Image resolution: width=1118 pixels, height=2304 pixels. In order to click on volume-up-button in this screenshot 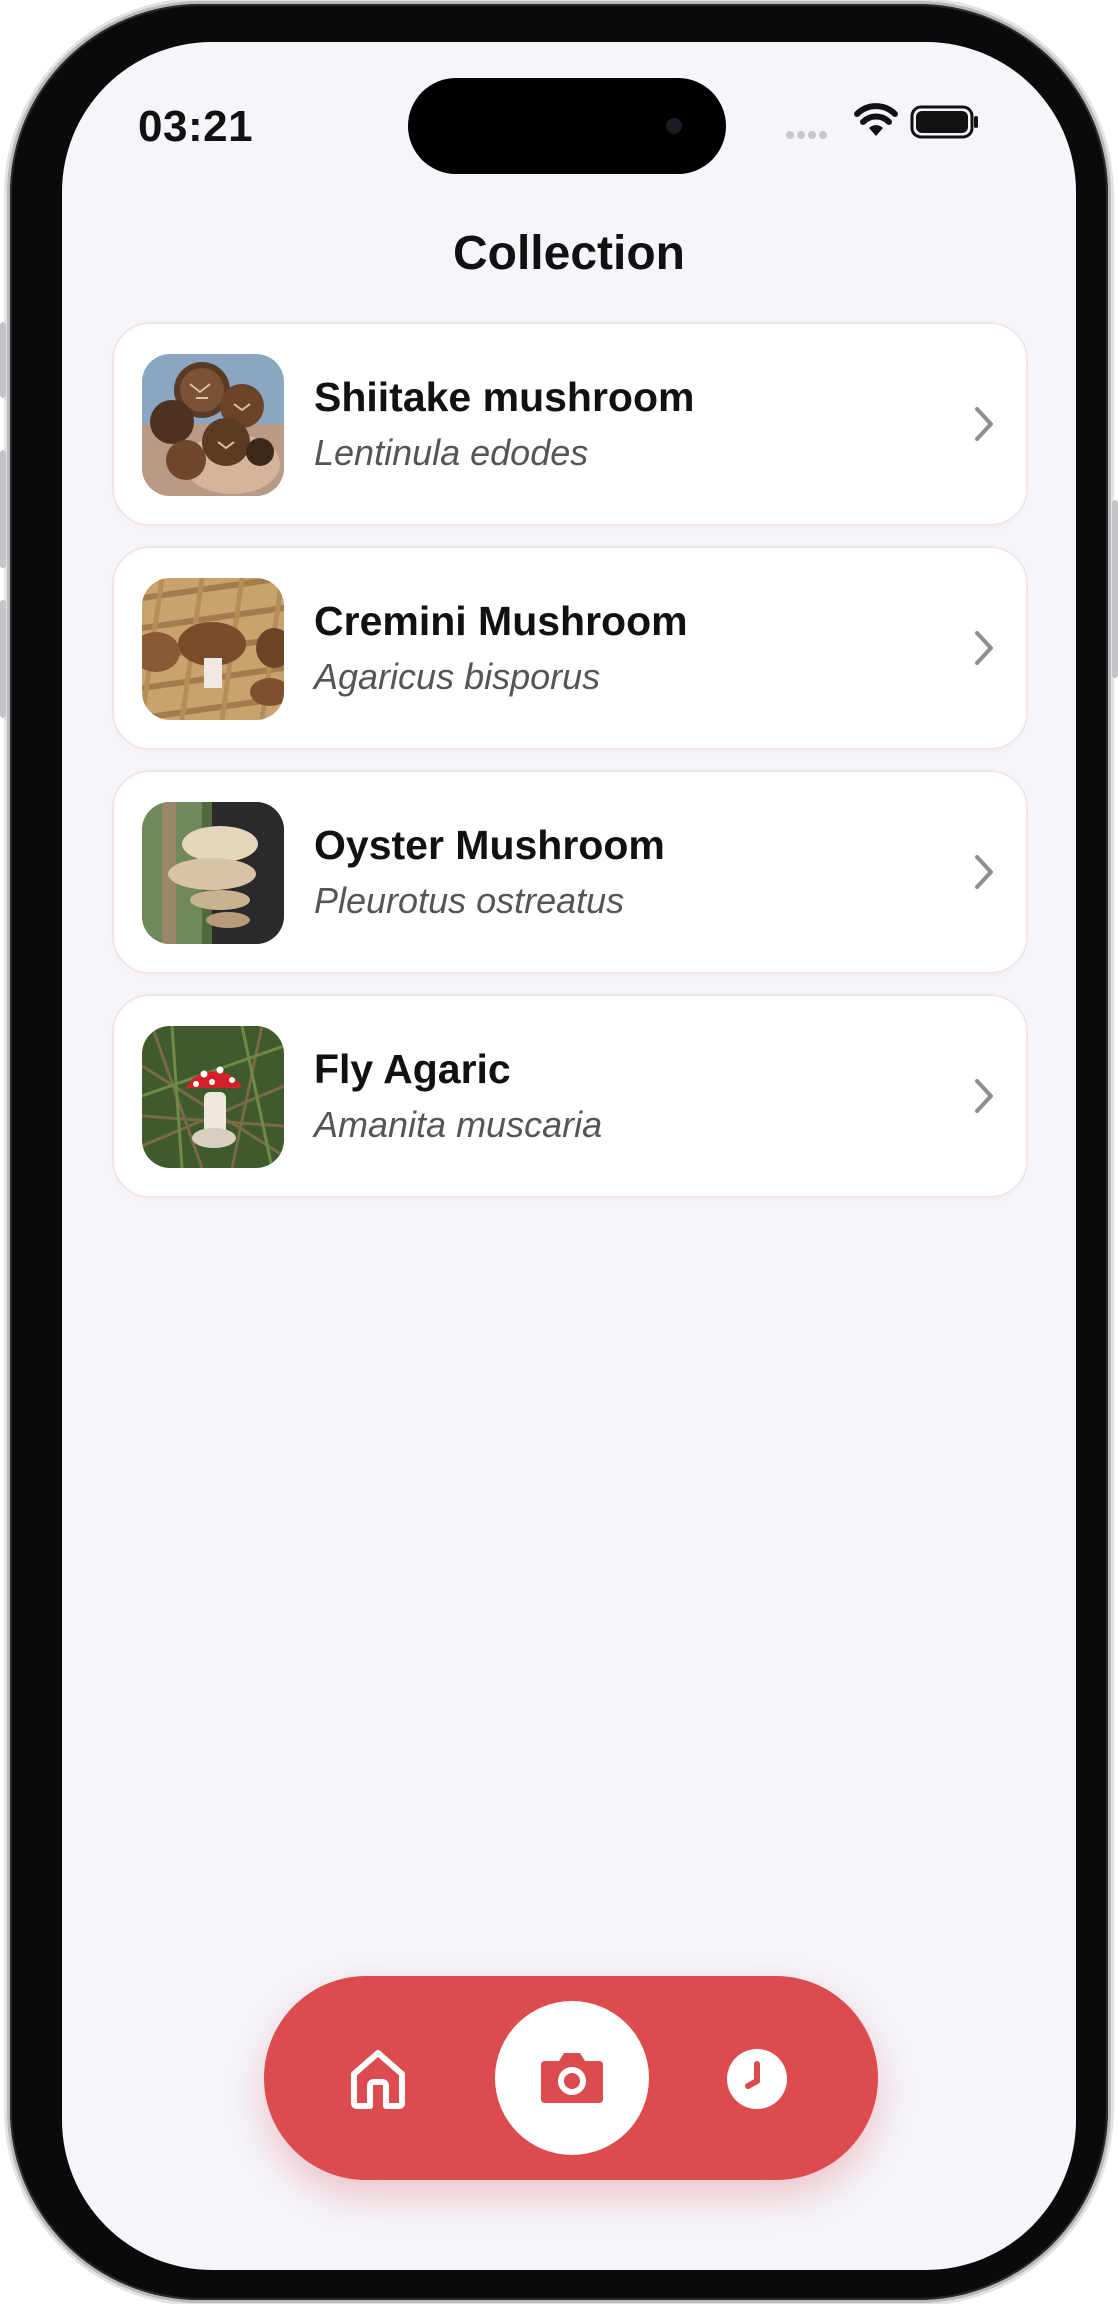, I will do `click(3, 509)`.